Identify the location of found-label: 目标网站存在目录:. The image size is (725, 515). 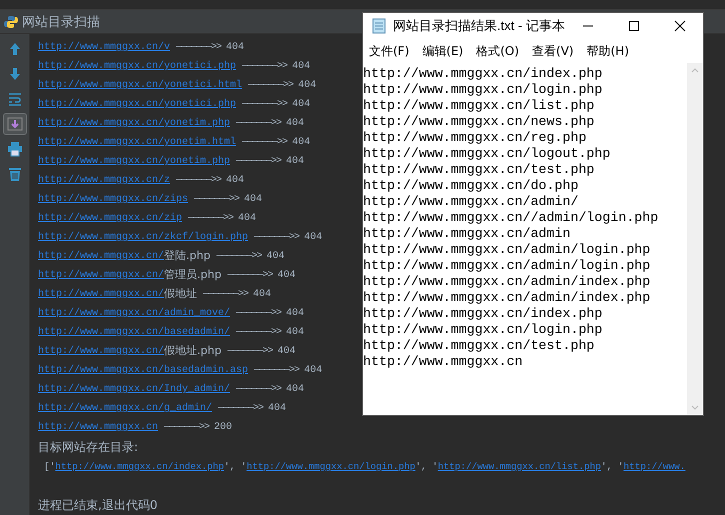
(89, 447).